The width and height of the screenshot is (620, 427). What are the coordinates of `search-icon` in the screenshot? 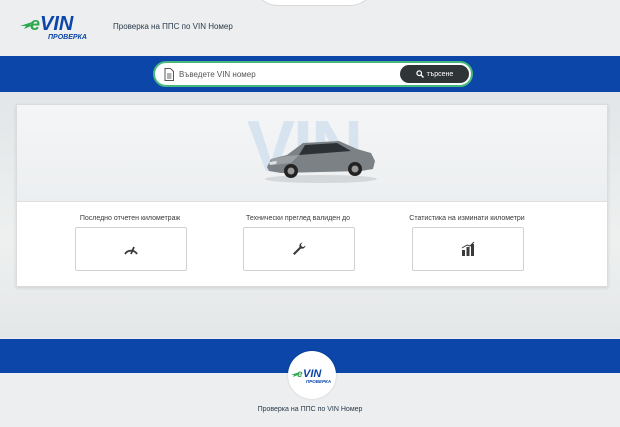 It's located at (419, 74).